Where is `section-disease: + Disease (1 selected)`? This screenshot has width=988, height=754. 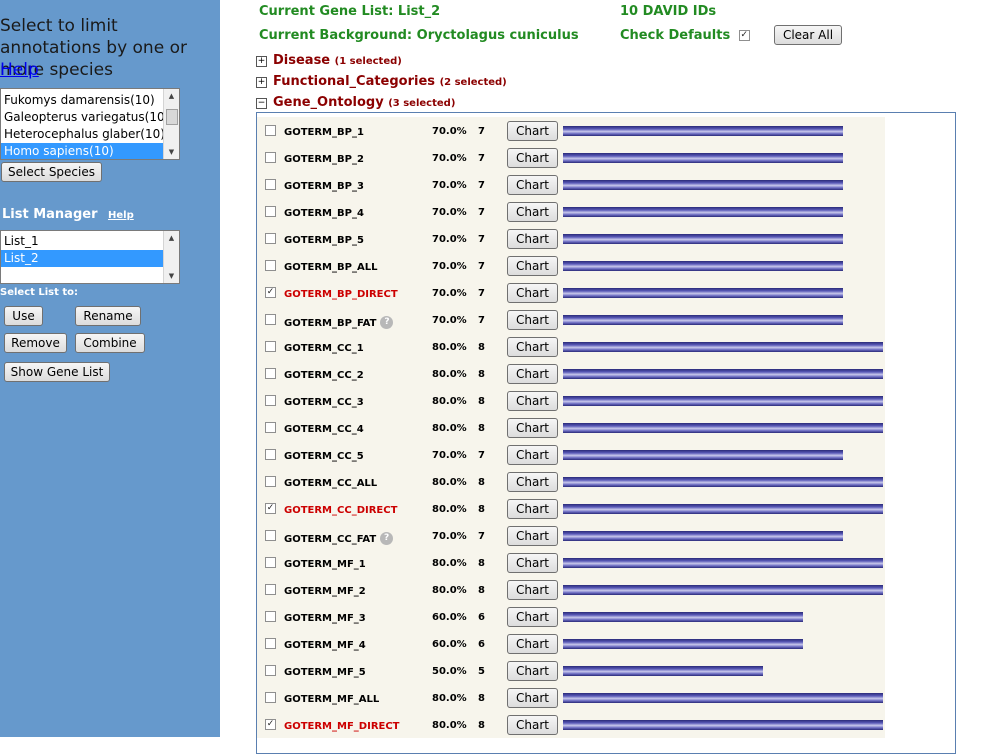
section-disease: + Disease (1 selected) is located at coordinates (329, 60).